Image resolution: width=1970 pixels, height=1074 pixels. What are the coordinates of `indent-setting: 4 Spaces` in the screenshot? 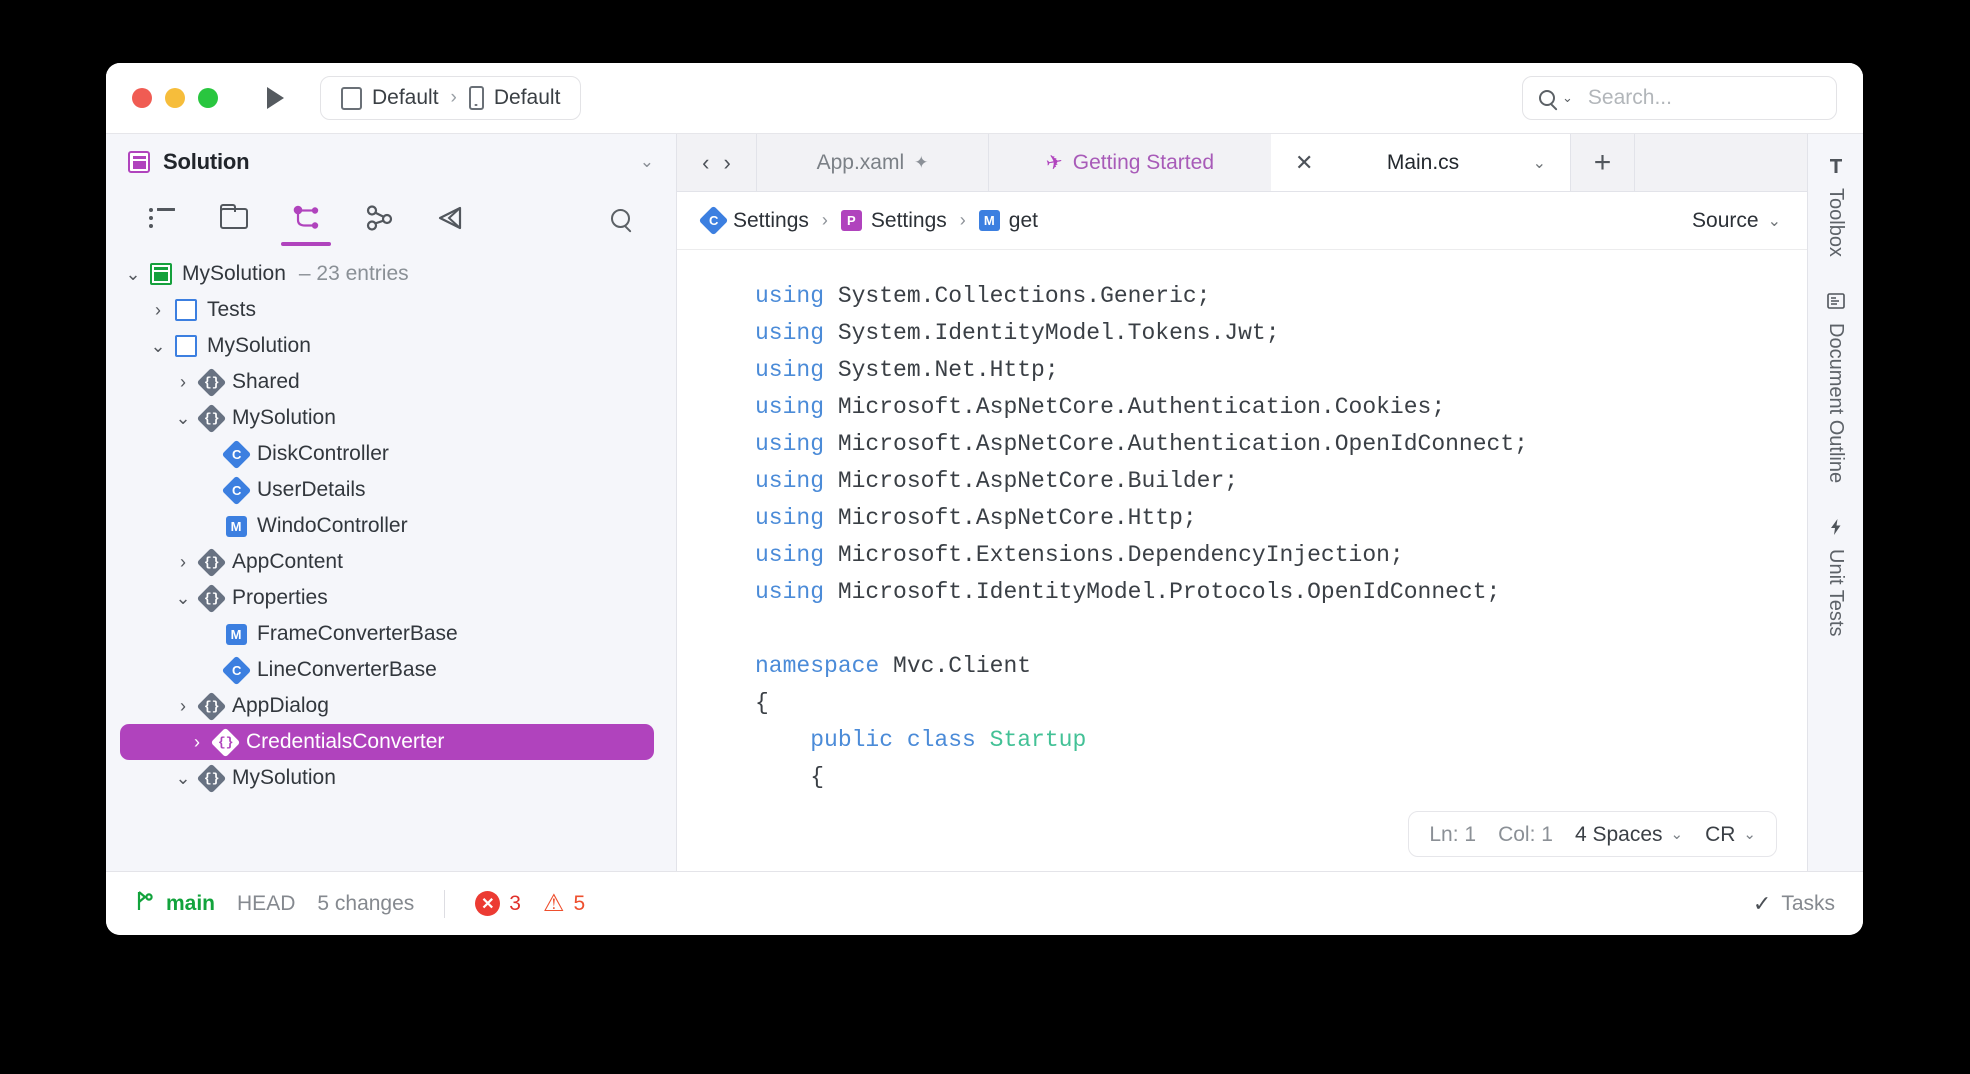 It's located at (1619, 834).